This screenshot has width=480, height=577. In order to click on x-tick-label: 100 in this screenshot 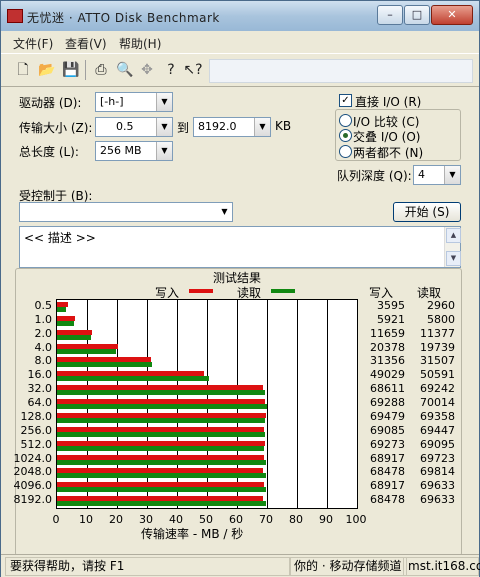, I will do `click(356, 519)`.